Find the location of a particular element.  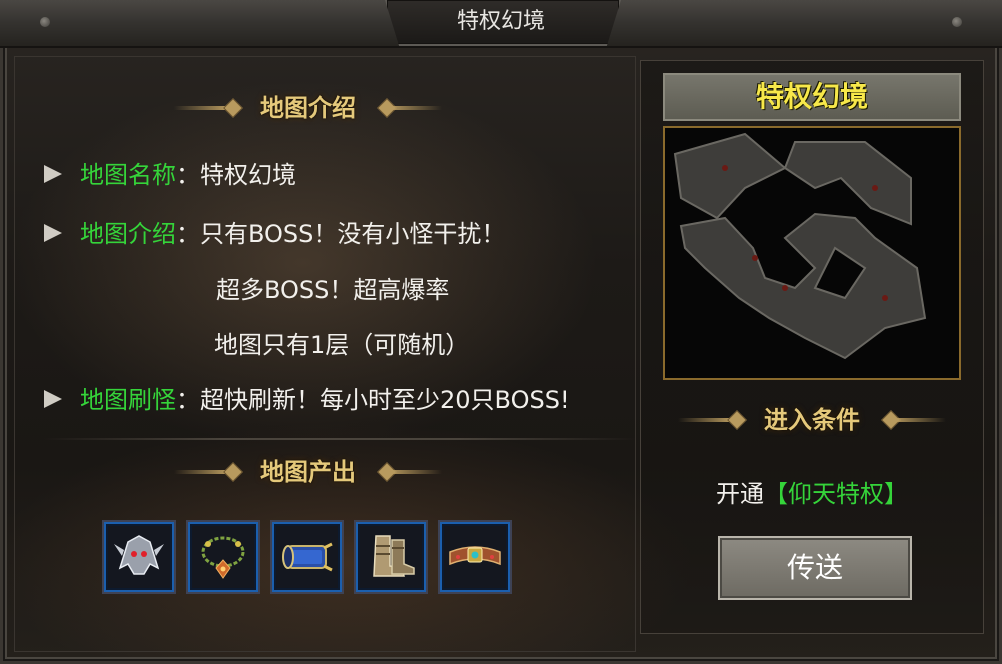

output-section-header: 地图产出 is located at coordinates (308, 472).